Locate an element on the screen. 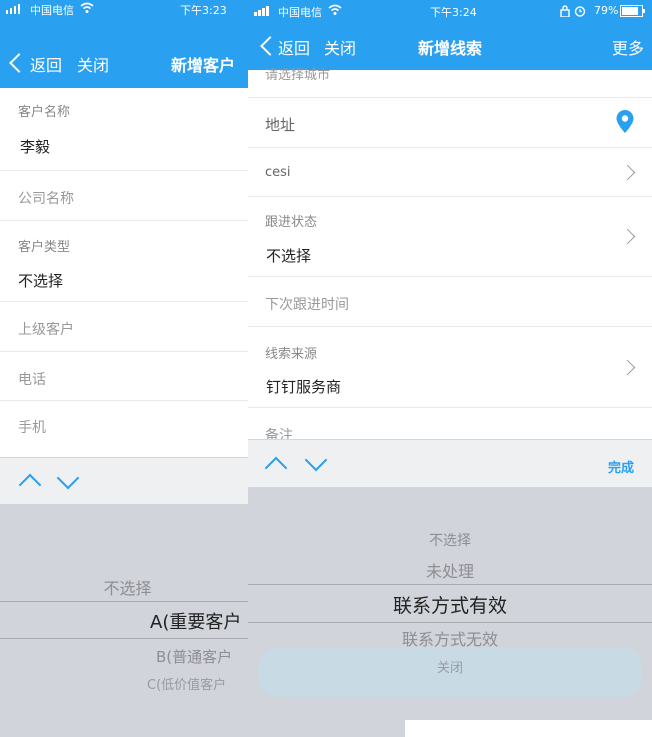  follow-status-field: 跟进状态 不选择 is located at coordinates (450, 237).